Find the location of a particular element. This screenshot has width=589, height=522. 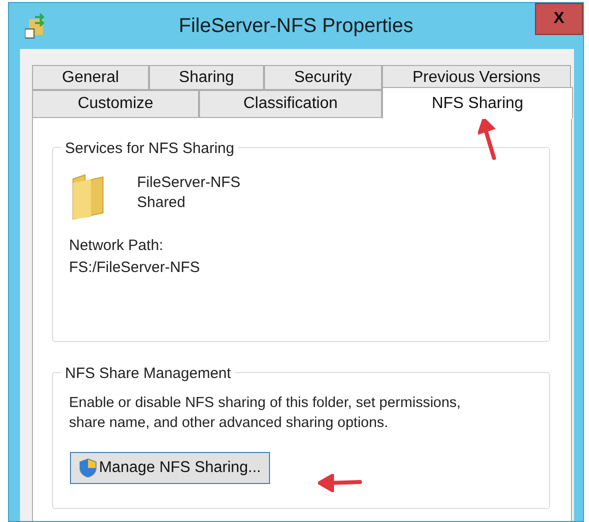

tab: NFS Sharing is located at coordinates (477, 103).